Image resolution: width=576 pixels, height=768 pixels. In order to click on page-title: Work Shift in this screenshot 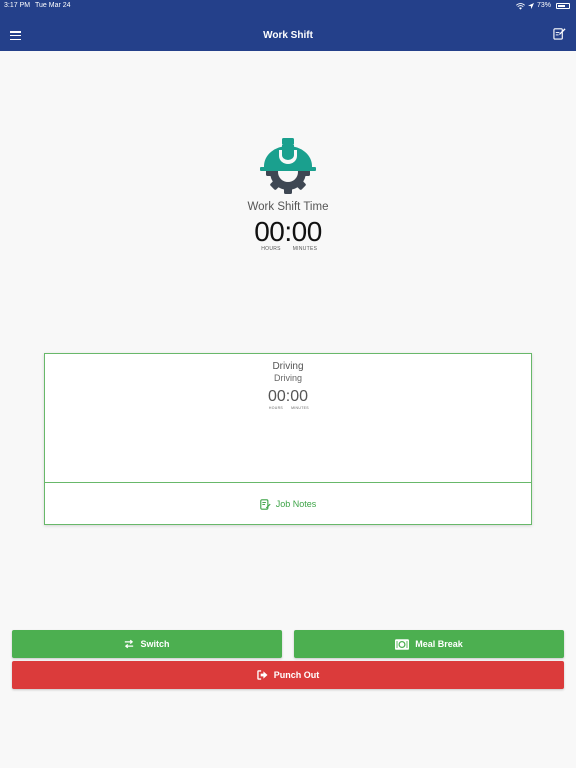, I will do `click(288, 35)`.